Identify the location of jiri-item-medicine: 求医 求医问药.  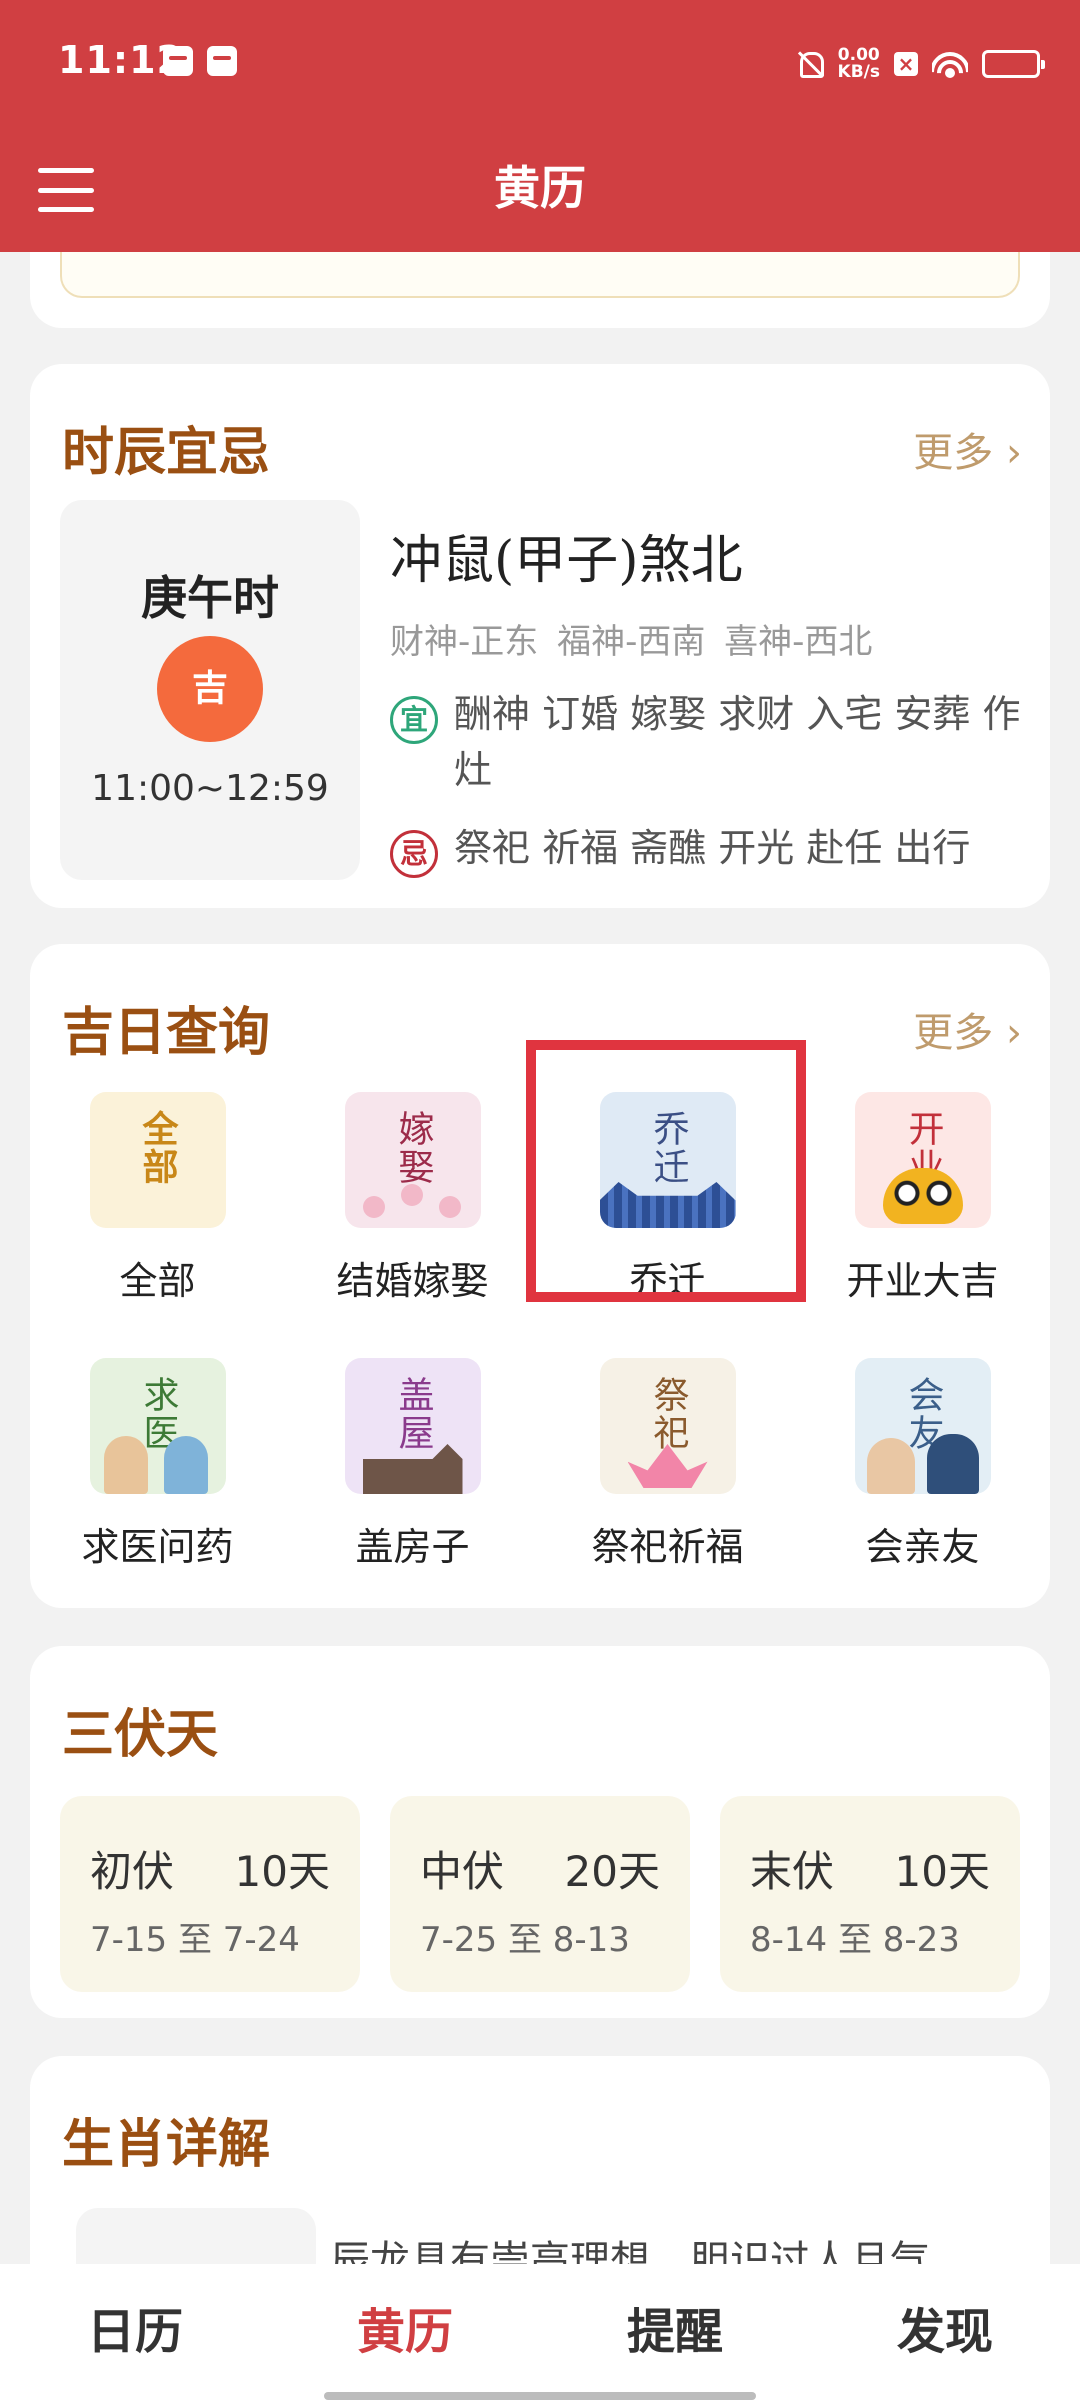
(157, 1470).